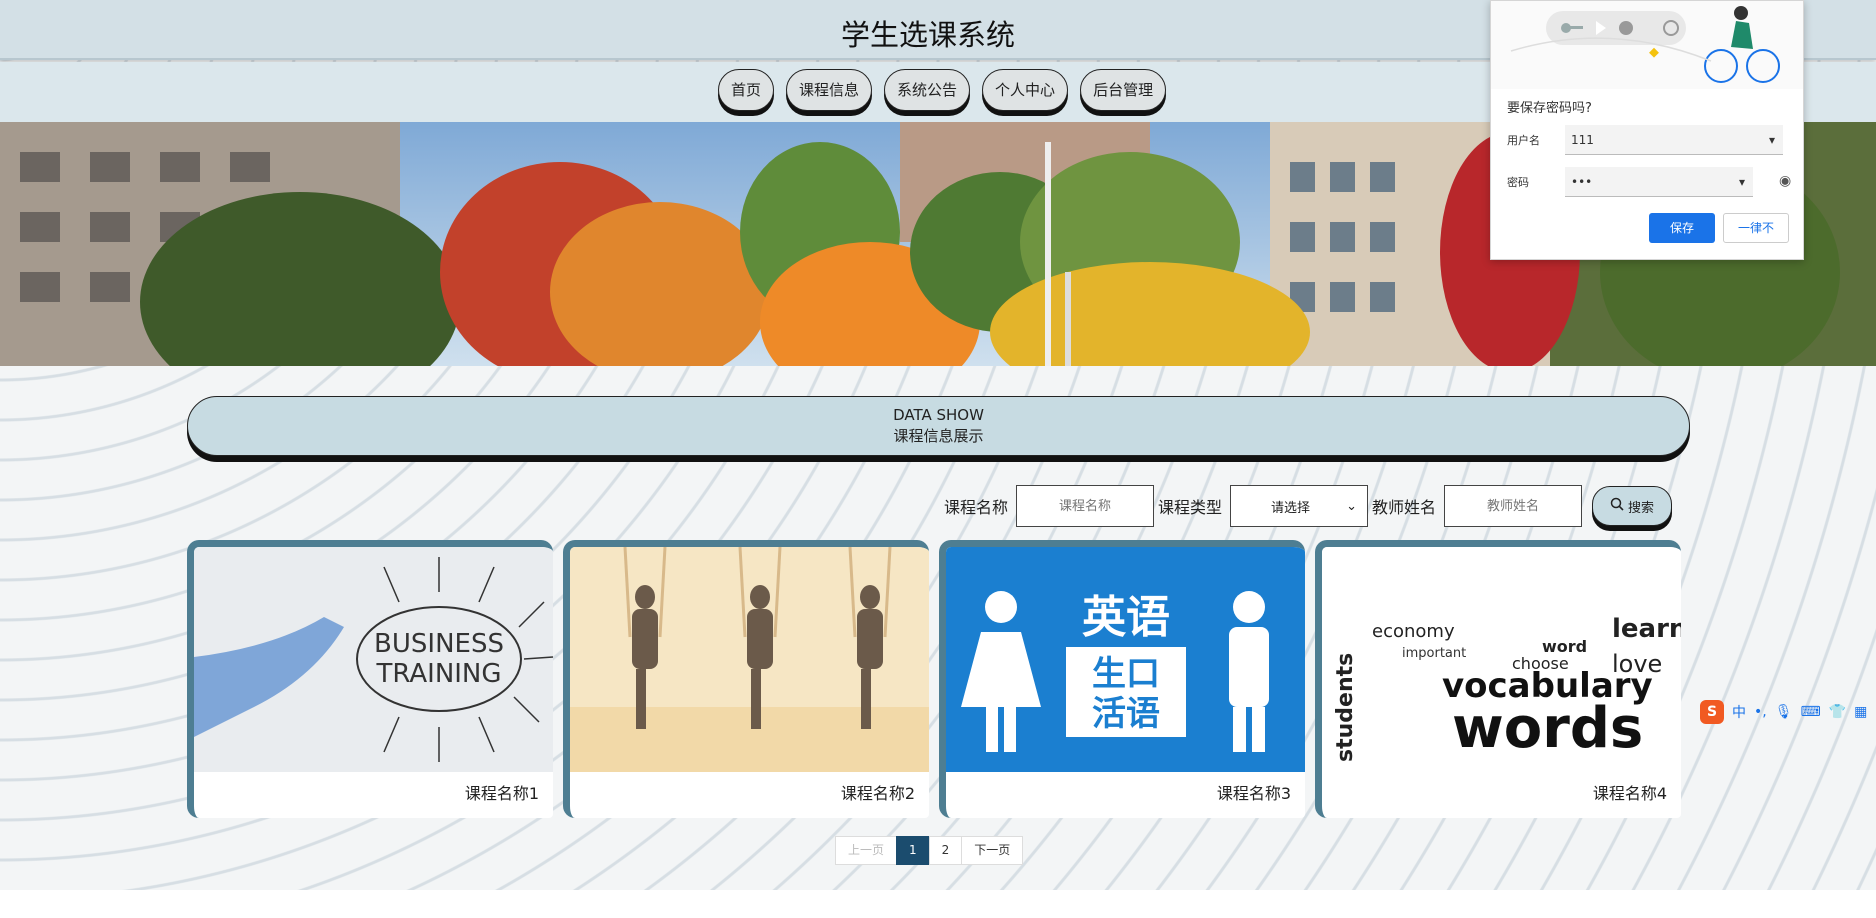  Describe the element at coordinates (1712, 712) in the screenshot. I see `sogou-logo-icon: S` at that location.